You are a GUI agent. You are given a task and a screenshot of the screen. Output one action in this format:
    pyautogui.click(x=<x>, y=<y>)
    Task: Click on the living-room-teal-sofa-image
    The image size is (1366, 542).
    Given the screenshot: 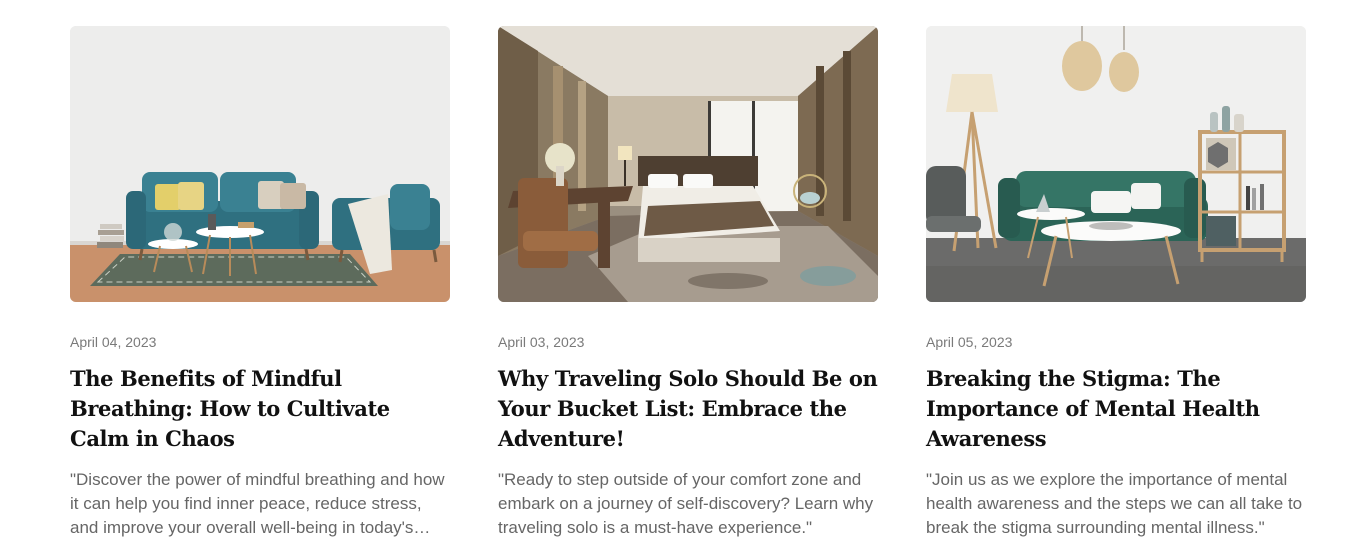 What is the action you would take?
    pyautogui.click(x=260, y=164)
    